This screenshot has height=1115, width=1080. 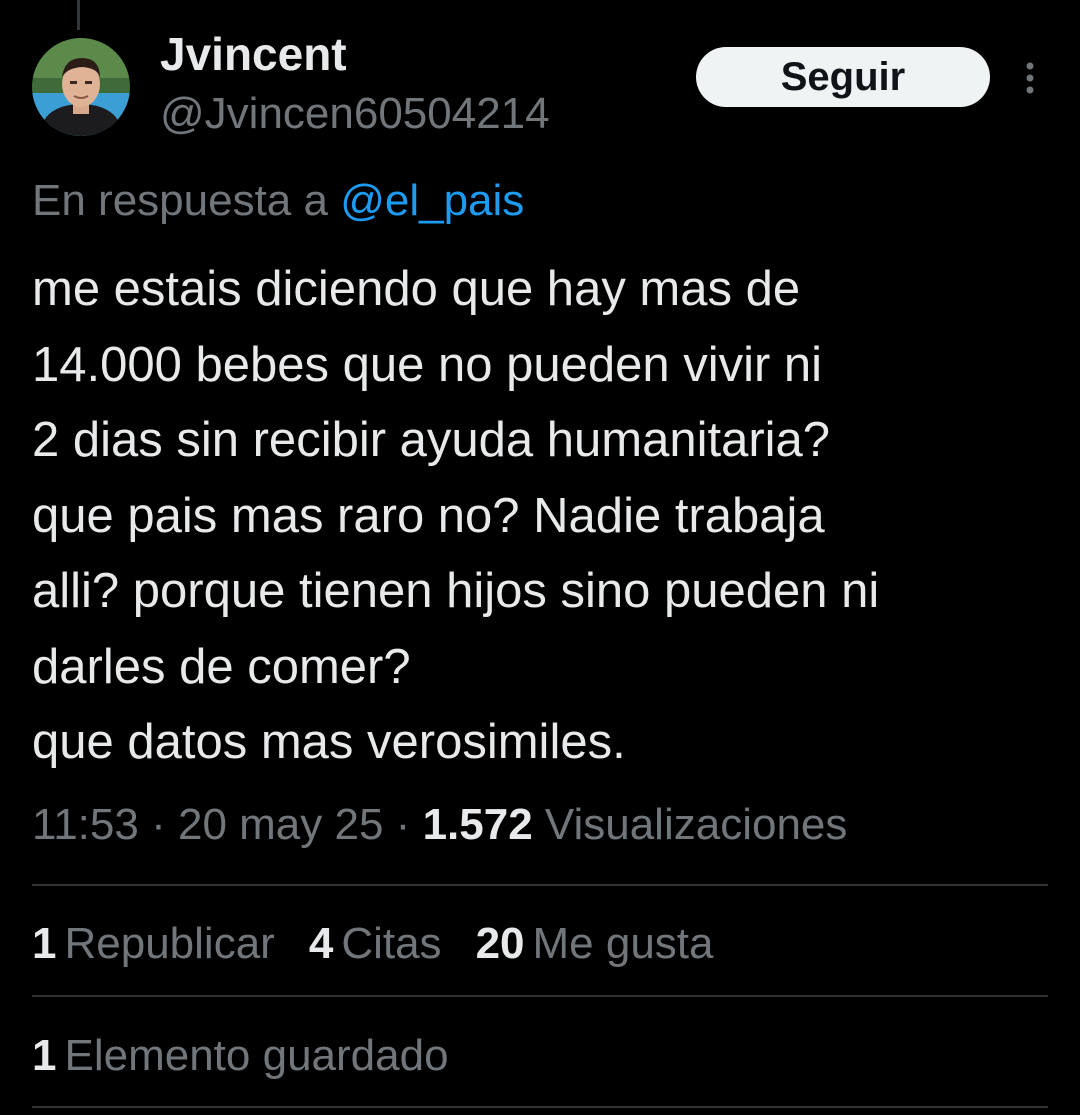 I want to click on tweet-text-line: alli? porque tienen hijos sino pueden ni, so click(x=456, y=591).